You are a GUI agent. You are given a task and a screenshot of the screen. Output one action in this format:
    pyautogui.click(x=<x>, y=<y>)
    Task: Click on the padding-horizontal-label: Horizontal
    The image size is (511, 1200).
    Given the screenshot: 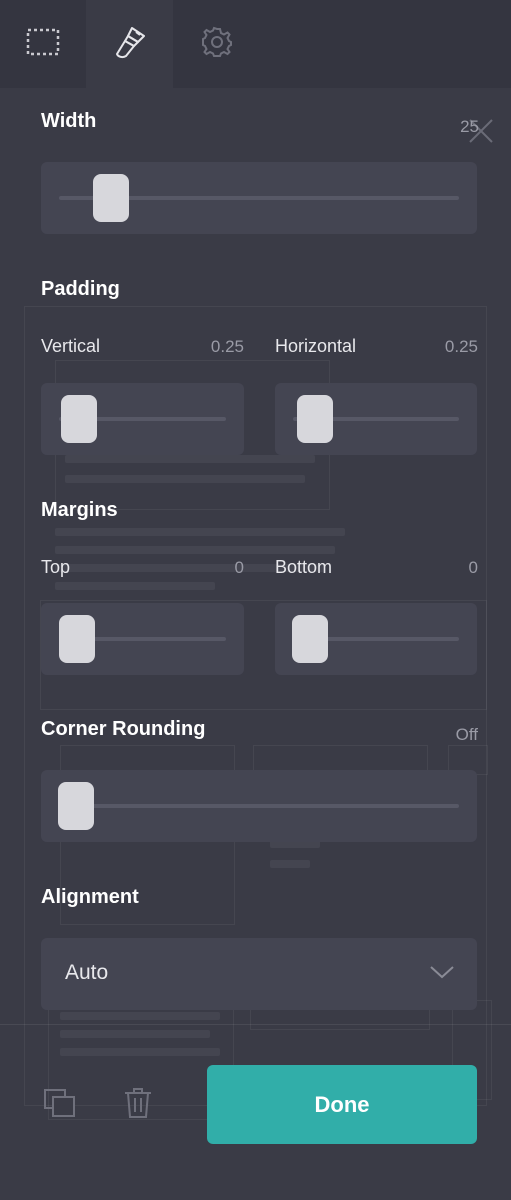 What is the action you would take?
    pyautogui.click(x=316, y=346)
    